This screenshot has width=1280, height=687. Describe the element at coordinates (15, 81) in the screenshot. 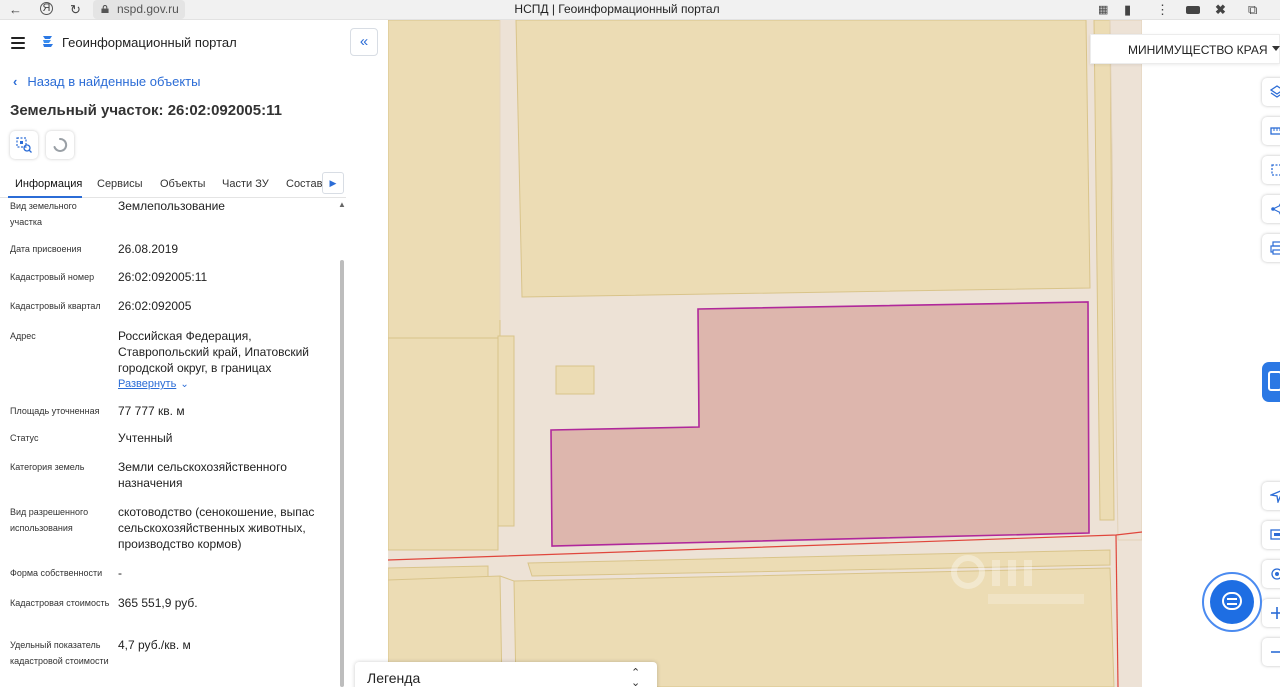

I see `chevron-left-icon: ‹` at that location.